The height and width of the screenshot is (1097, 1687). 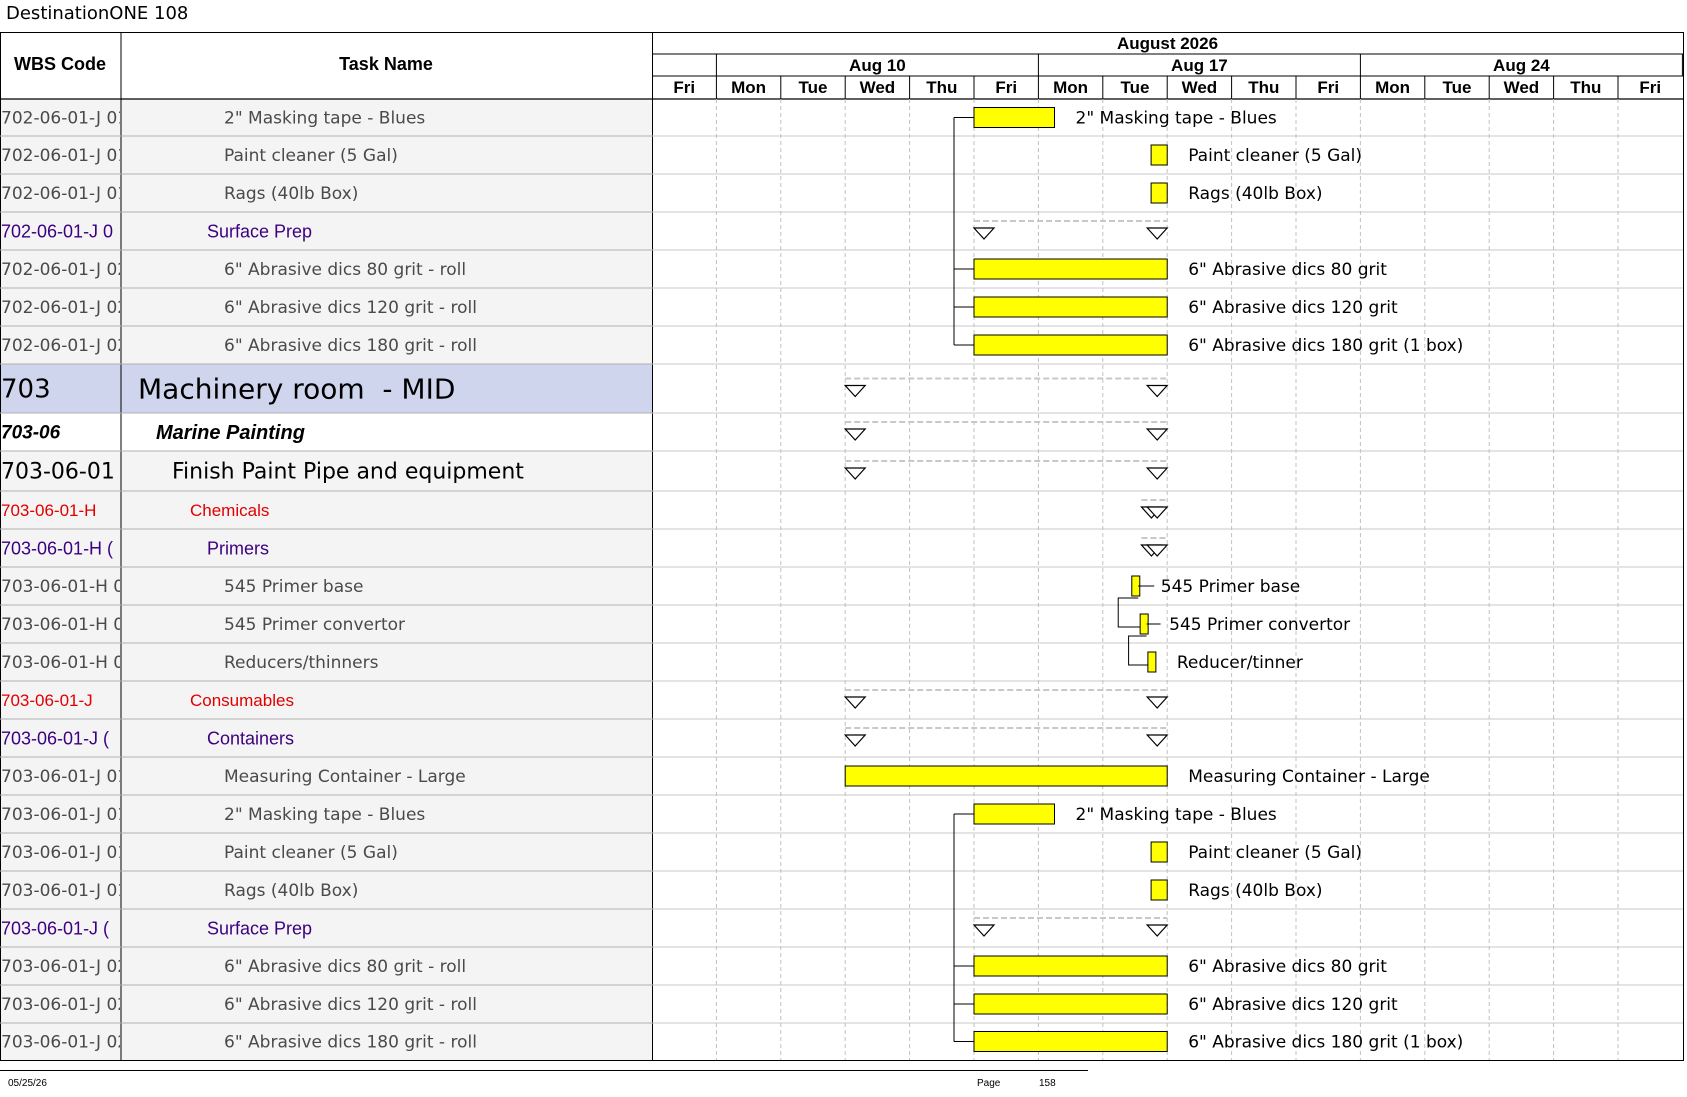 I want to click on task-name: Rags (40lb Box), so click(x=291, y=891).